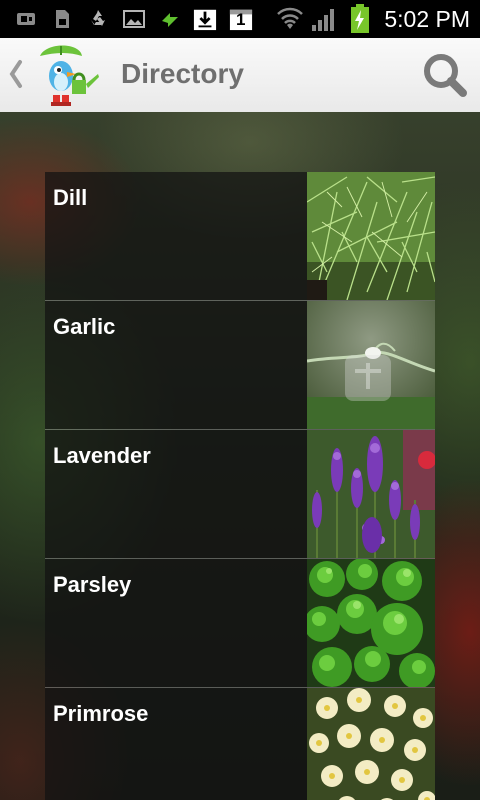 The width and height of the screenshot is (480, 800). Describe the element at coordinates (26, 19) in the screenshot. I see `usb-icon` at that location.